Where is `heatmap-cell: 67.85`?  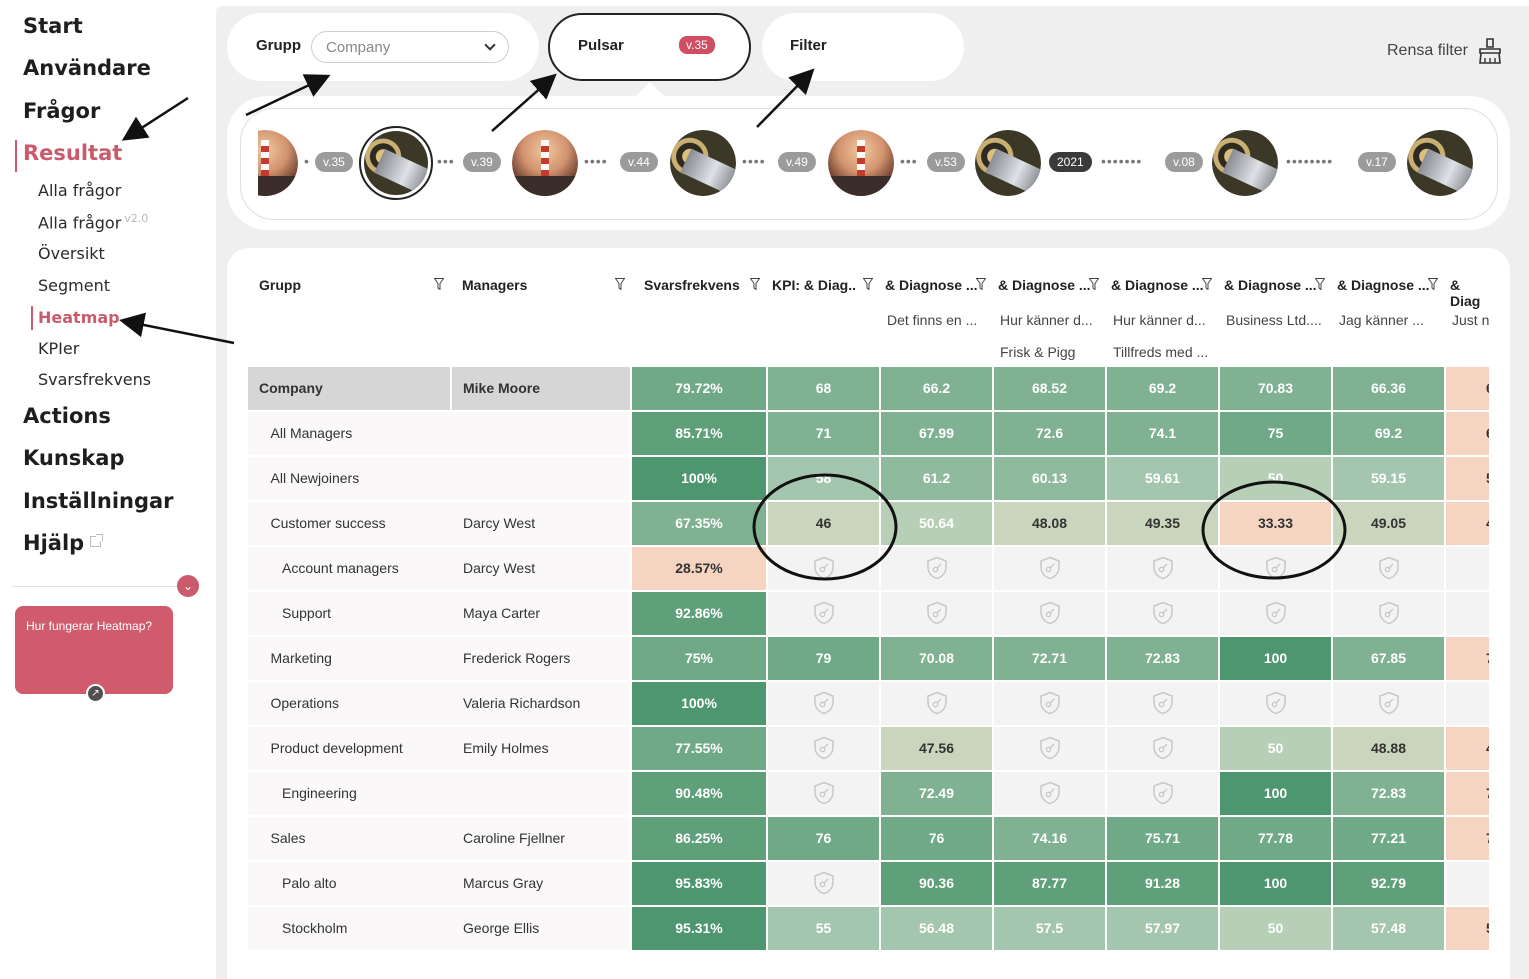
heatmap-cell: 67.85 is located at coordinates (1388, 658).